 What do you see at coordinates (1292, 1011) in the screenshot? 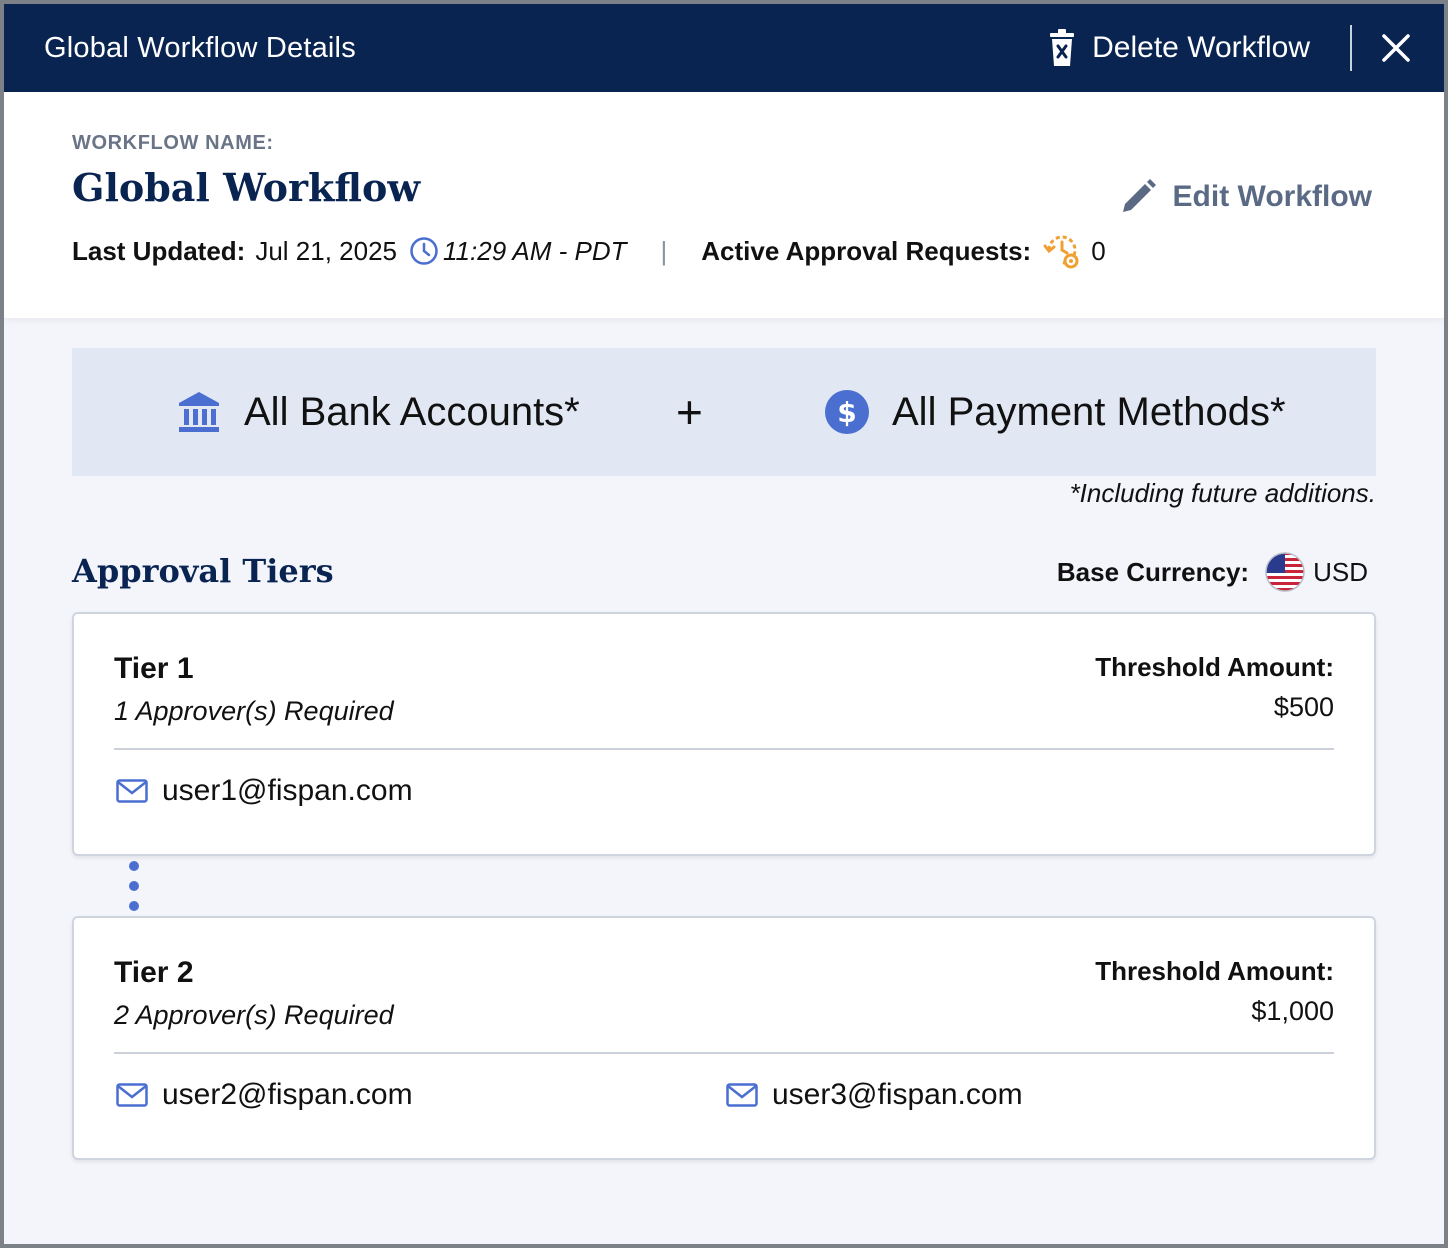
I see `threshold-amount: $1,000` at bounding box center [1292, 1011].